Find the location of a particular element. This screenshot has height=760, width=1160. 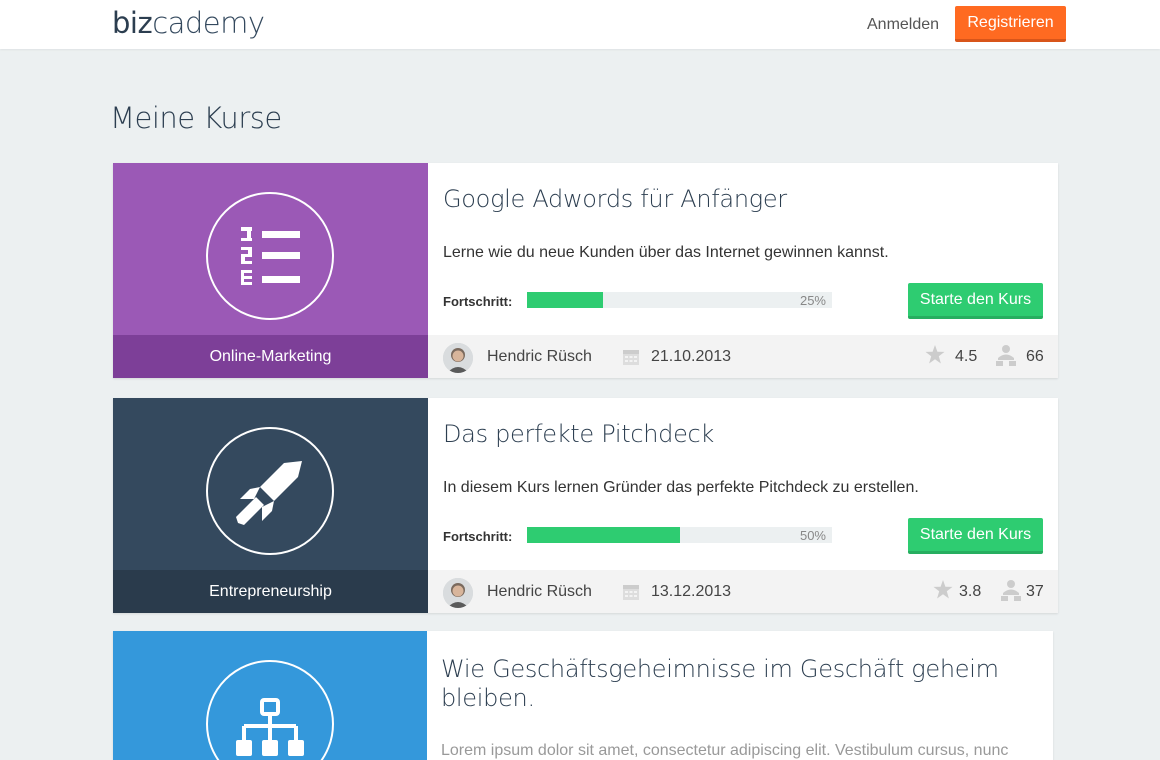

course-date: 13.12.2013 is located at coordinates (691, 591).